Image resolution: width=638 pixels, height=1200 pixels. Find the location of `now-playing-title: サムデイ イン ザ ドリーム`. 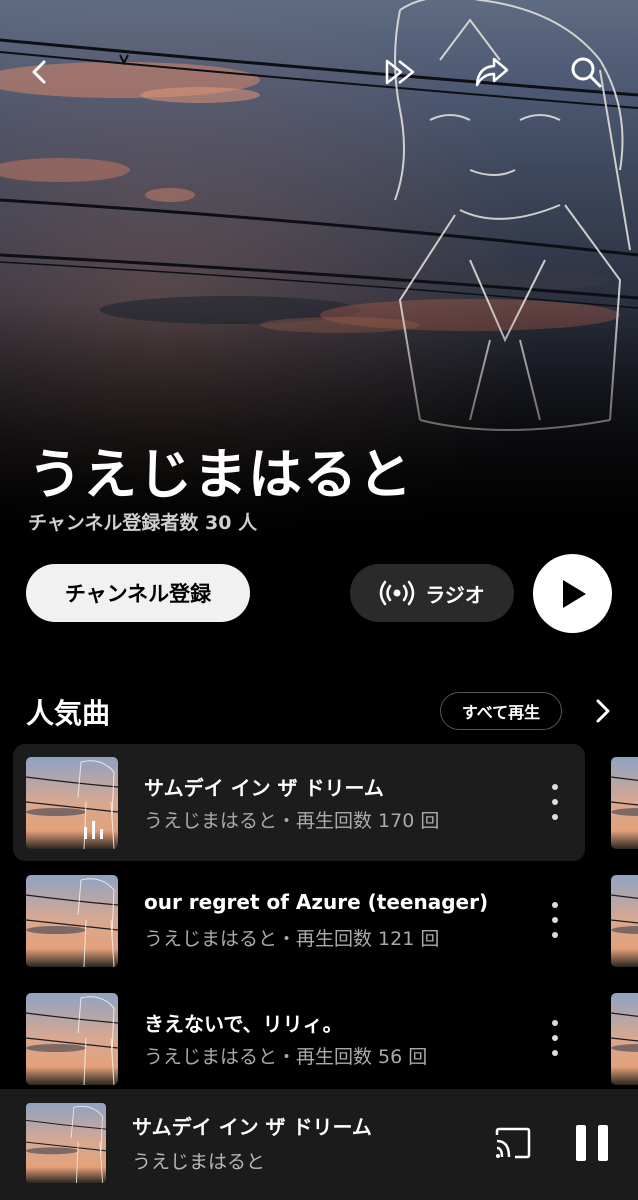

now-playing-title: サムデイ イン ザ ドリーム is located at coordinates (252, 1127).